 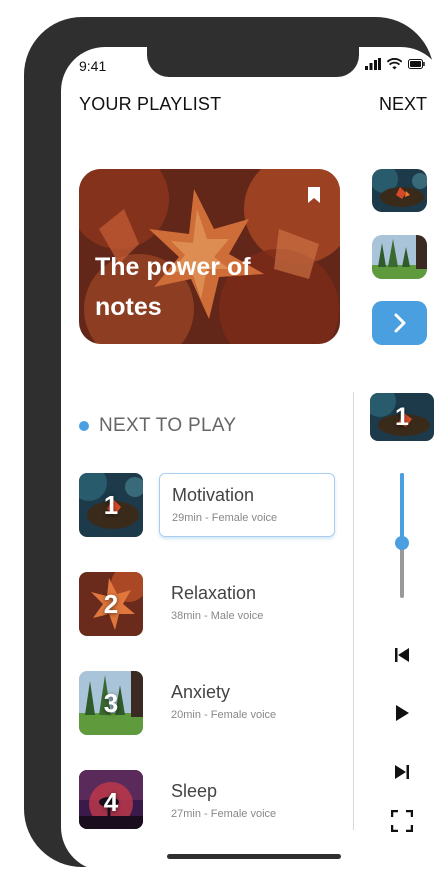 I want to click on notch, so click(x=253, y=62).